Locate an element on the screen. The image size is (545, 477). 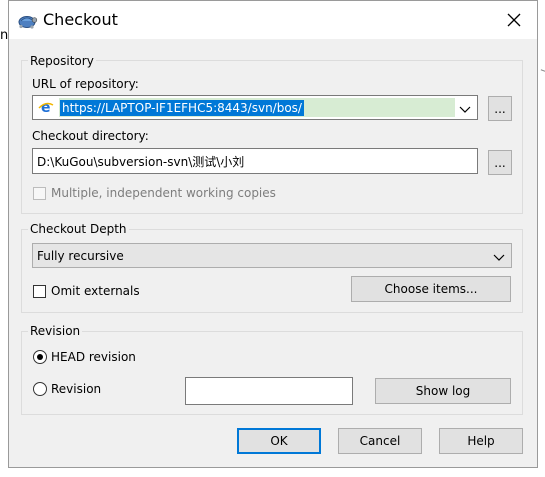
dialog-title: Checkout is located at coordinates (80, 19).